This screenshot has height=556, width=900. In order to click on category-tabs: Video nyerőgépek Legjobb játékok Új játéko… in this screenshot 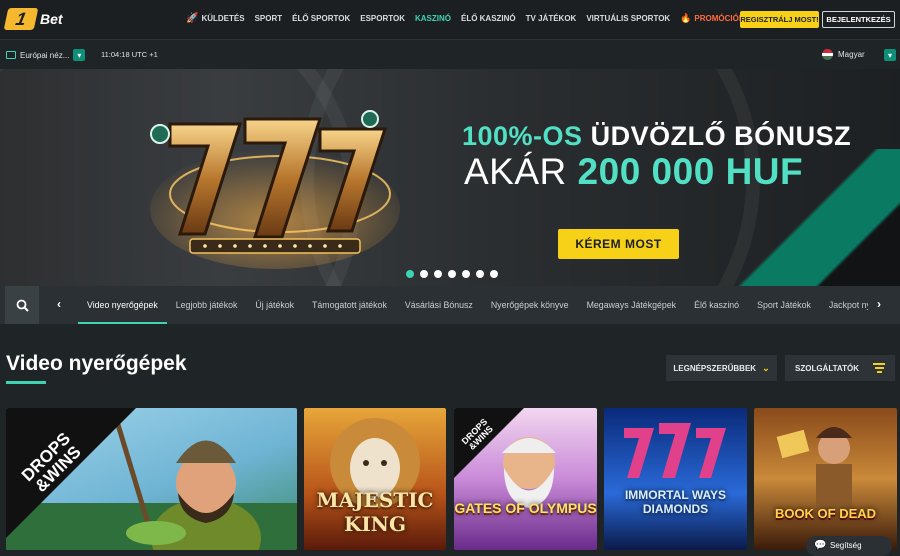, I will do `click(473, 305)`.